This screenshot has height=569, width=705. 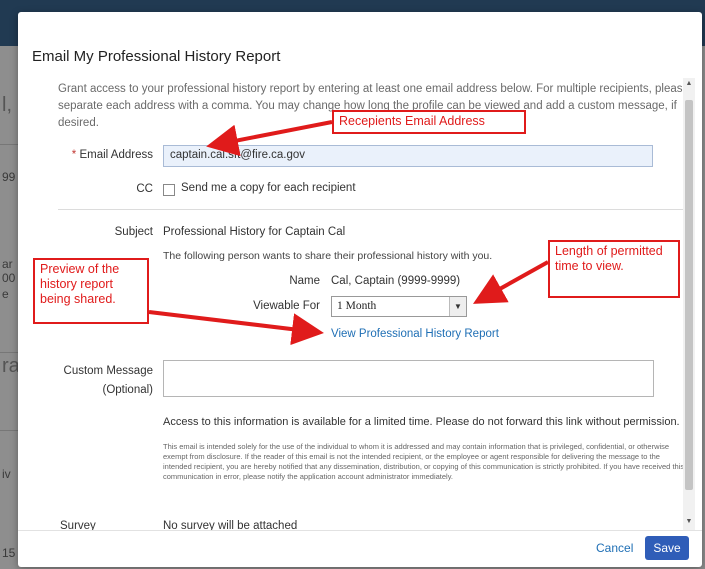 I want to click on arrow-to-view-link, so click(x=236, y=328).